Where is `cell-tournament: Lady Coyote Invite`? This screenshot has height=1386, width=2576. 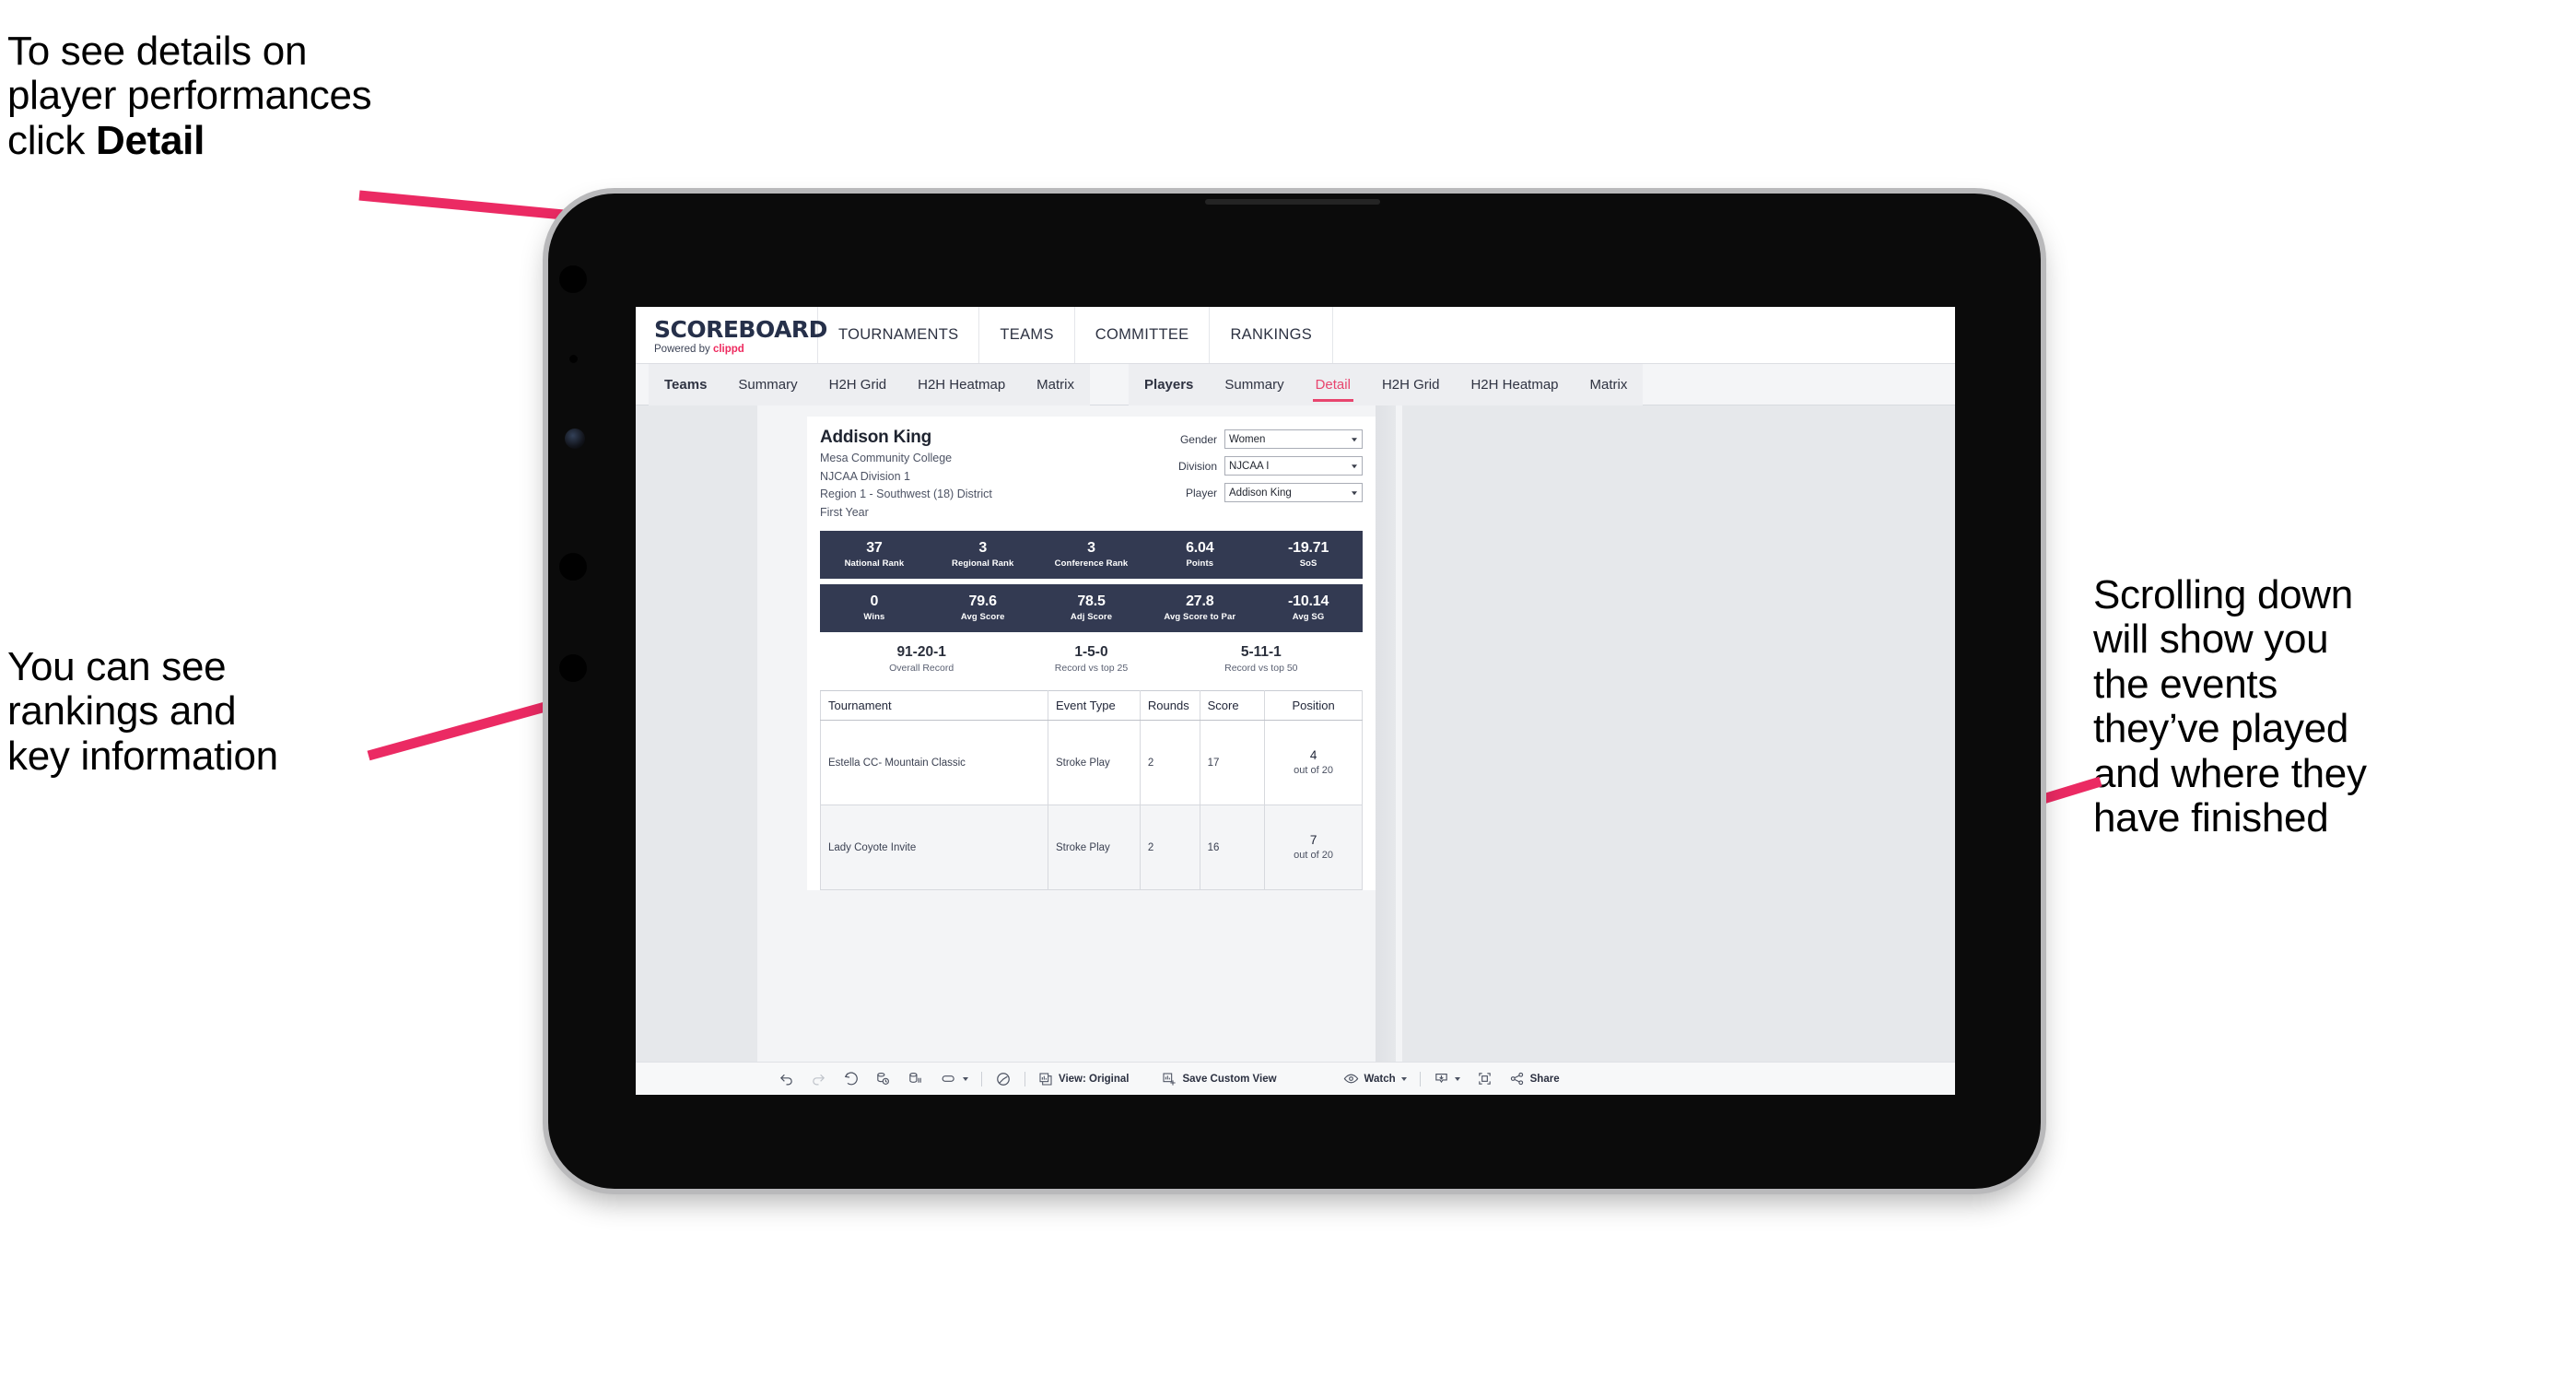 cell-tournament: Lady Coyote Invite is located at coordinates (934, 848).